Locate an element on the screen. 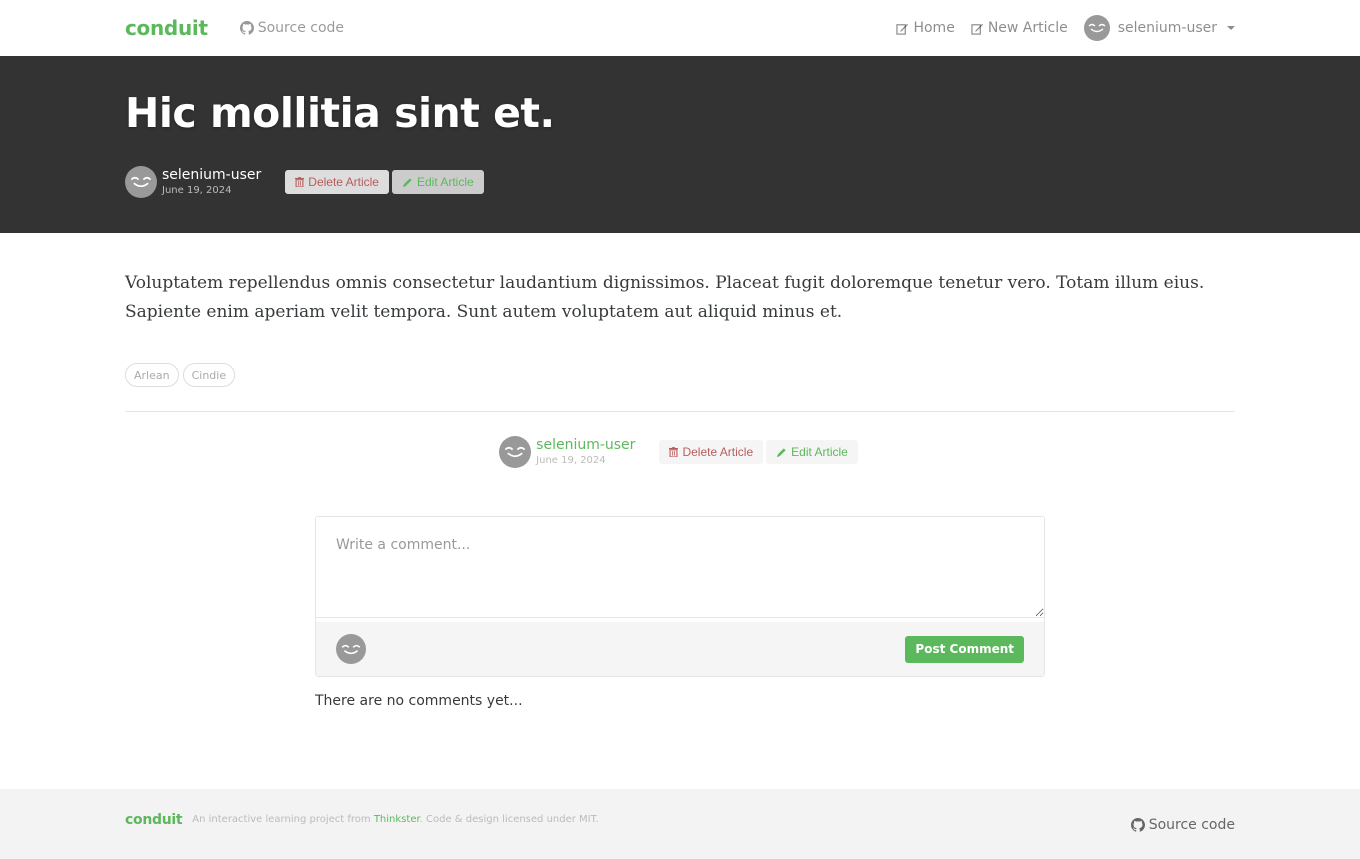 The width and height of the screenshot is (1360, 859). nav-source-code-label: Source code is located at coordinates (301, 28).